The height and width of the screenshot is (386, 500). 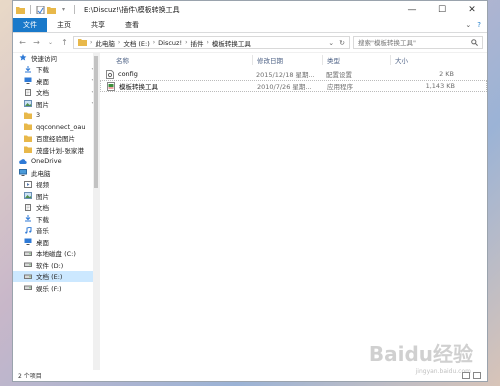 I want to click on refresh-icon: ↻, so click(x=342, y=43).